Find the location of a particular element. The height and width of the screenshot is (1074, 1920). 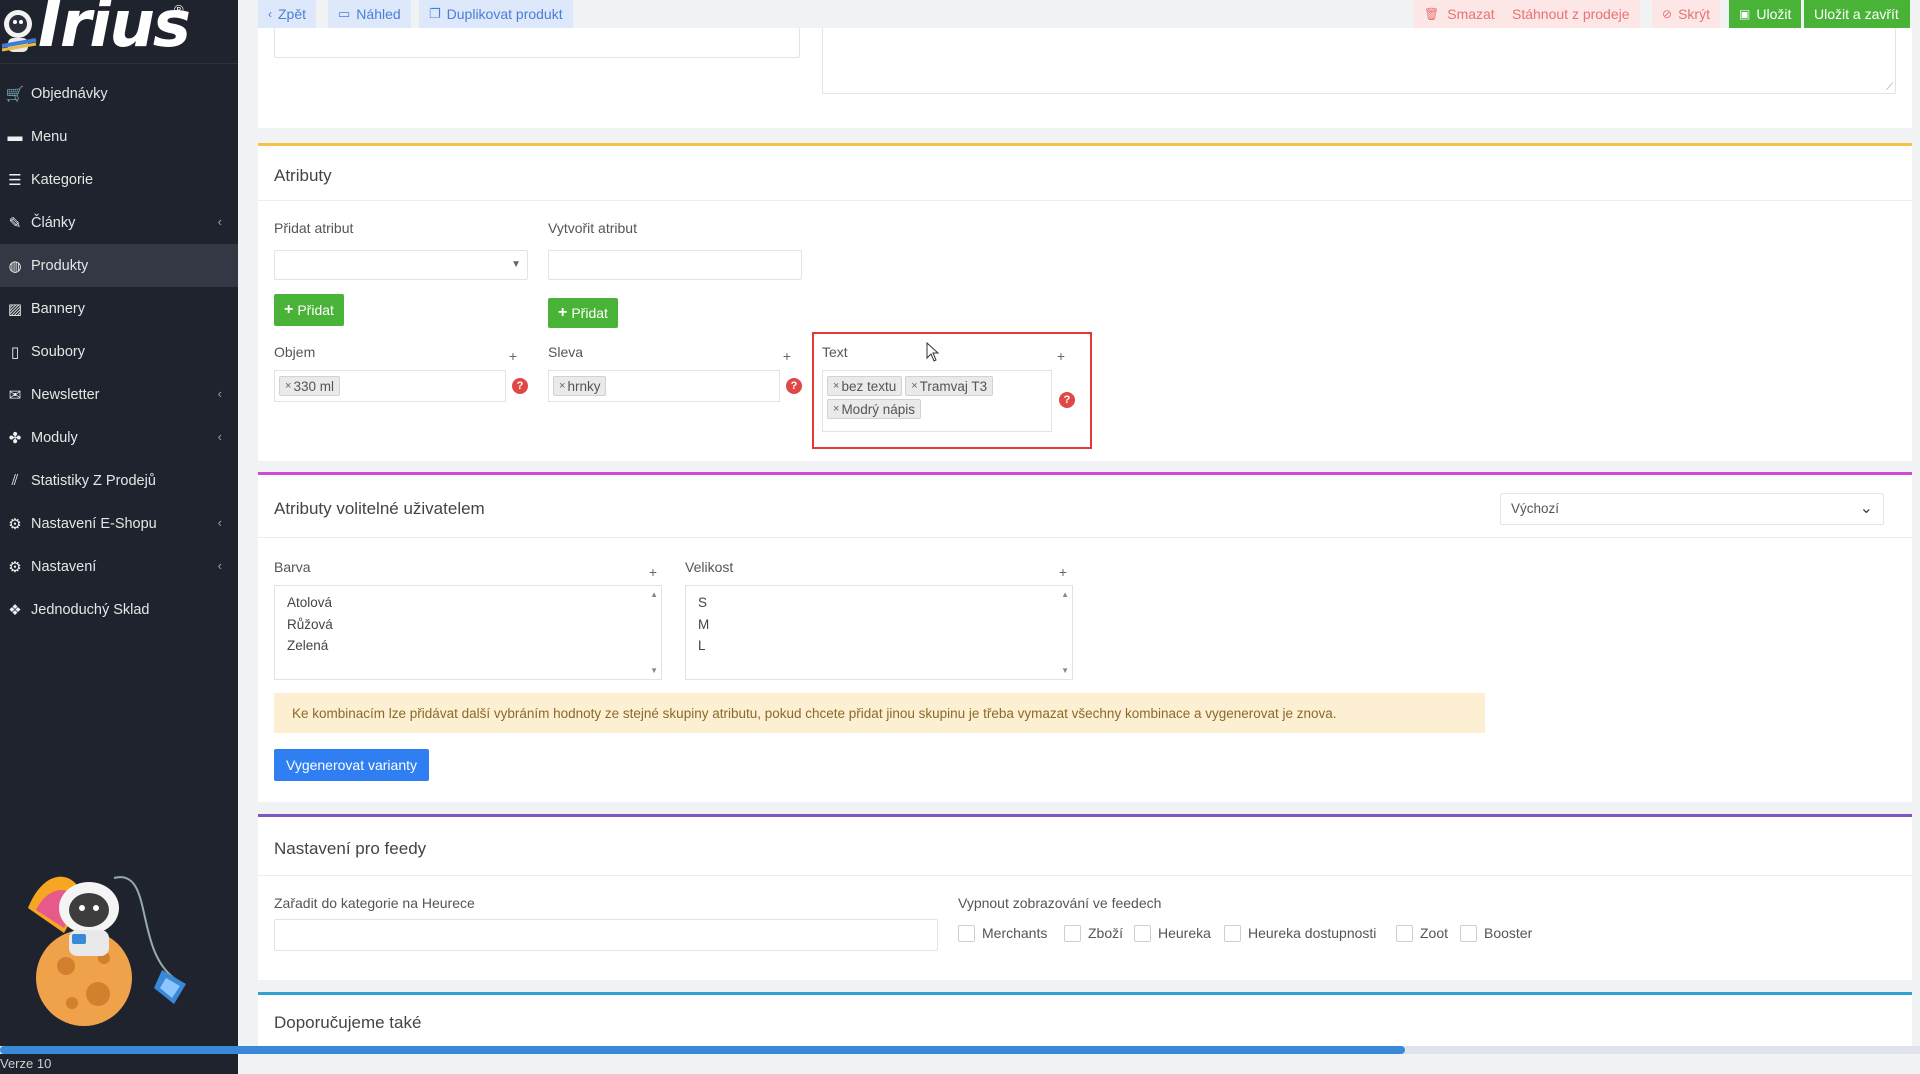

monitor-icon: ▭ is located at coordinates (344, 13).